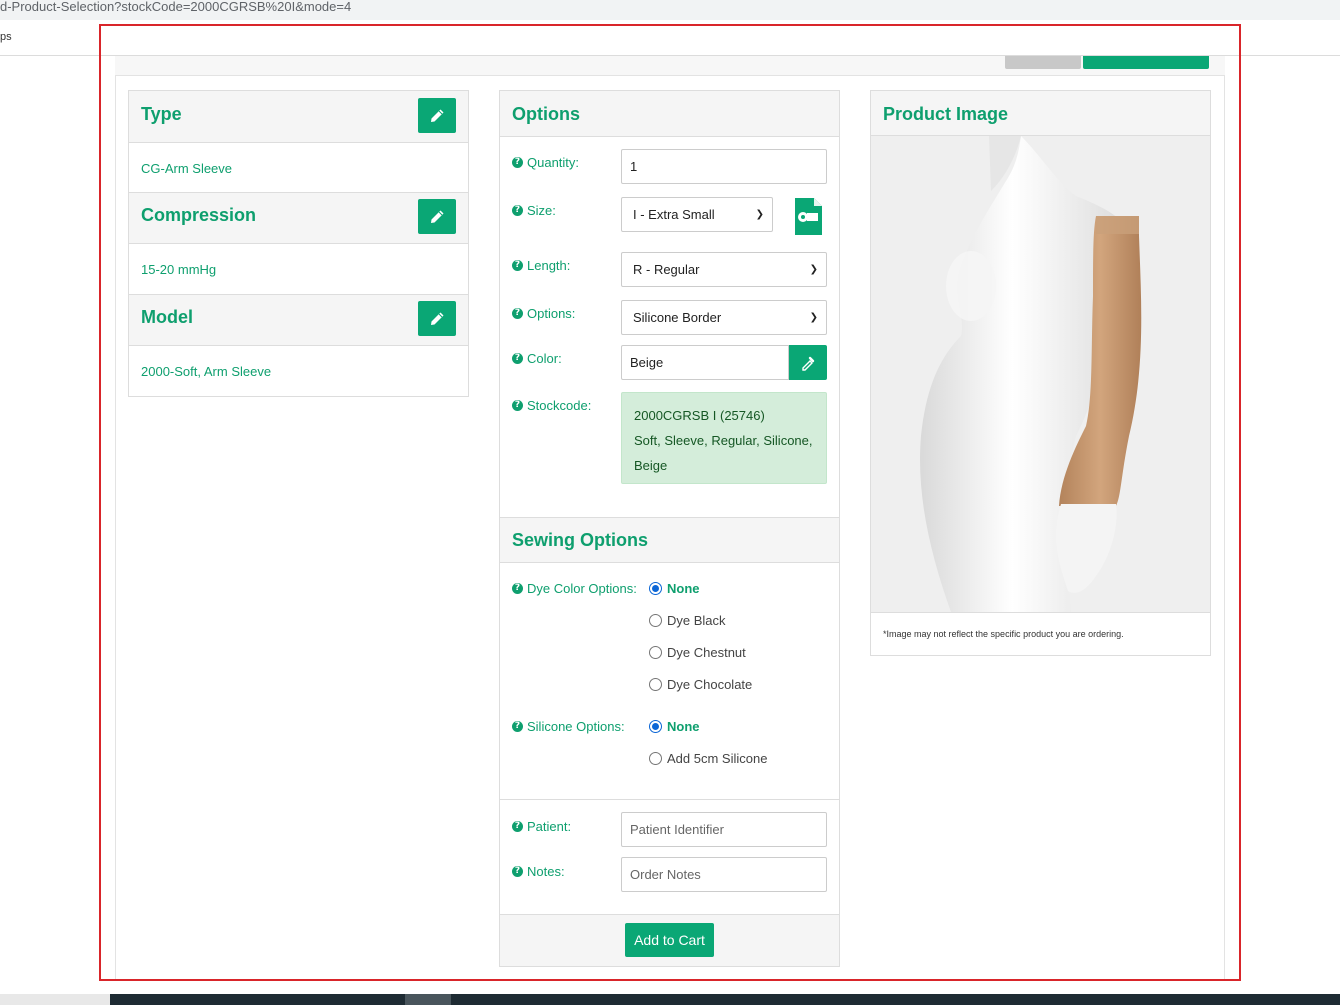 This screenshot has width=1340, height=1005. Describe the element at coordinates (6, 37) in the screenshot. I see `bookmark-item: ps` at that location.